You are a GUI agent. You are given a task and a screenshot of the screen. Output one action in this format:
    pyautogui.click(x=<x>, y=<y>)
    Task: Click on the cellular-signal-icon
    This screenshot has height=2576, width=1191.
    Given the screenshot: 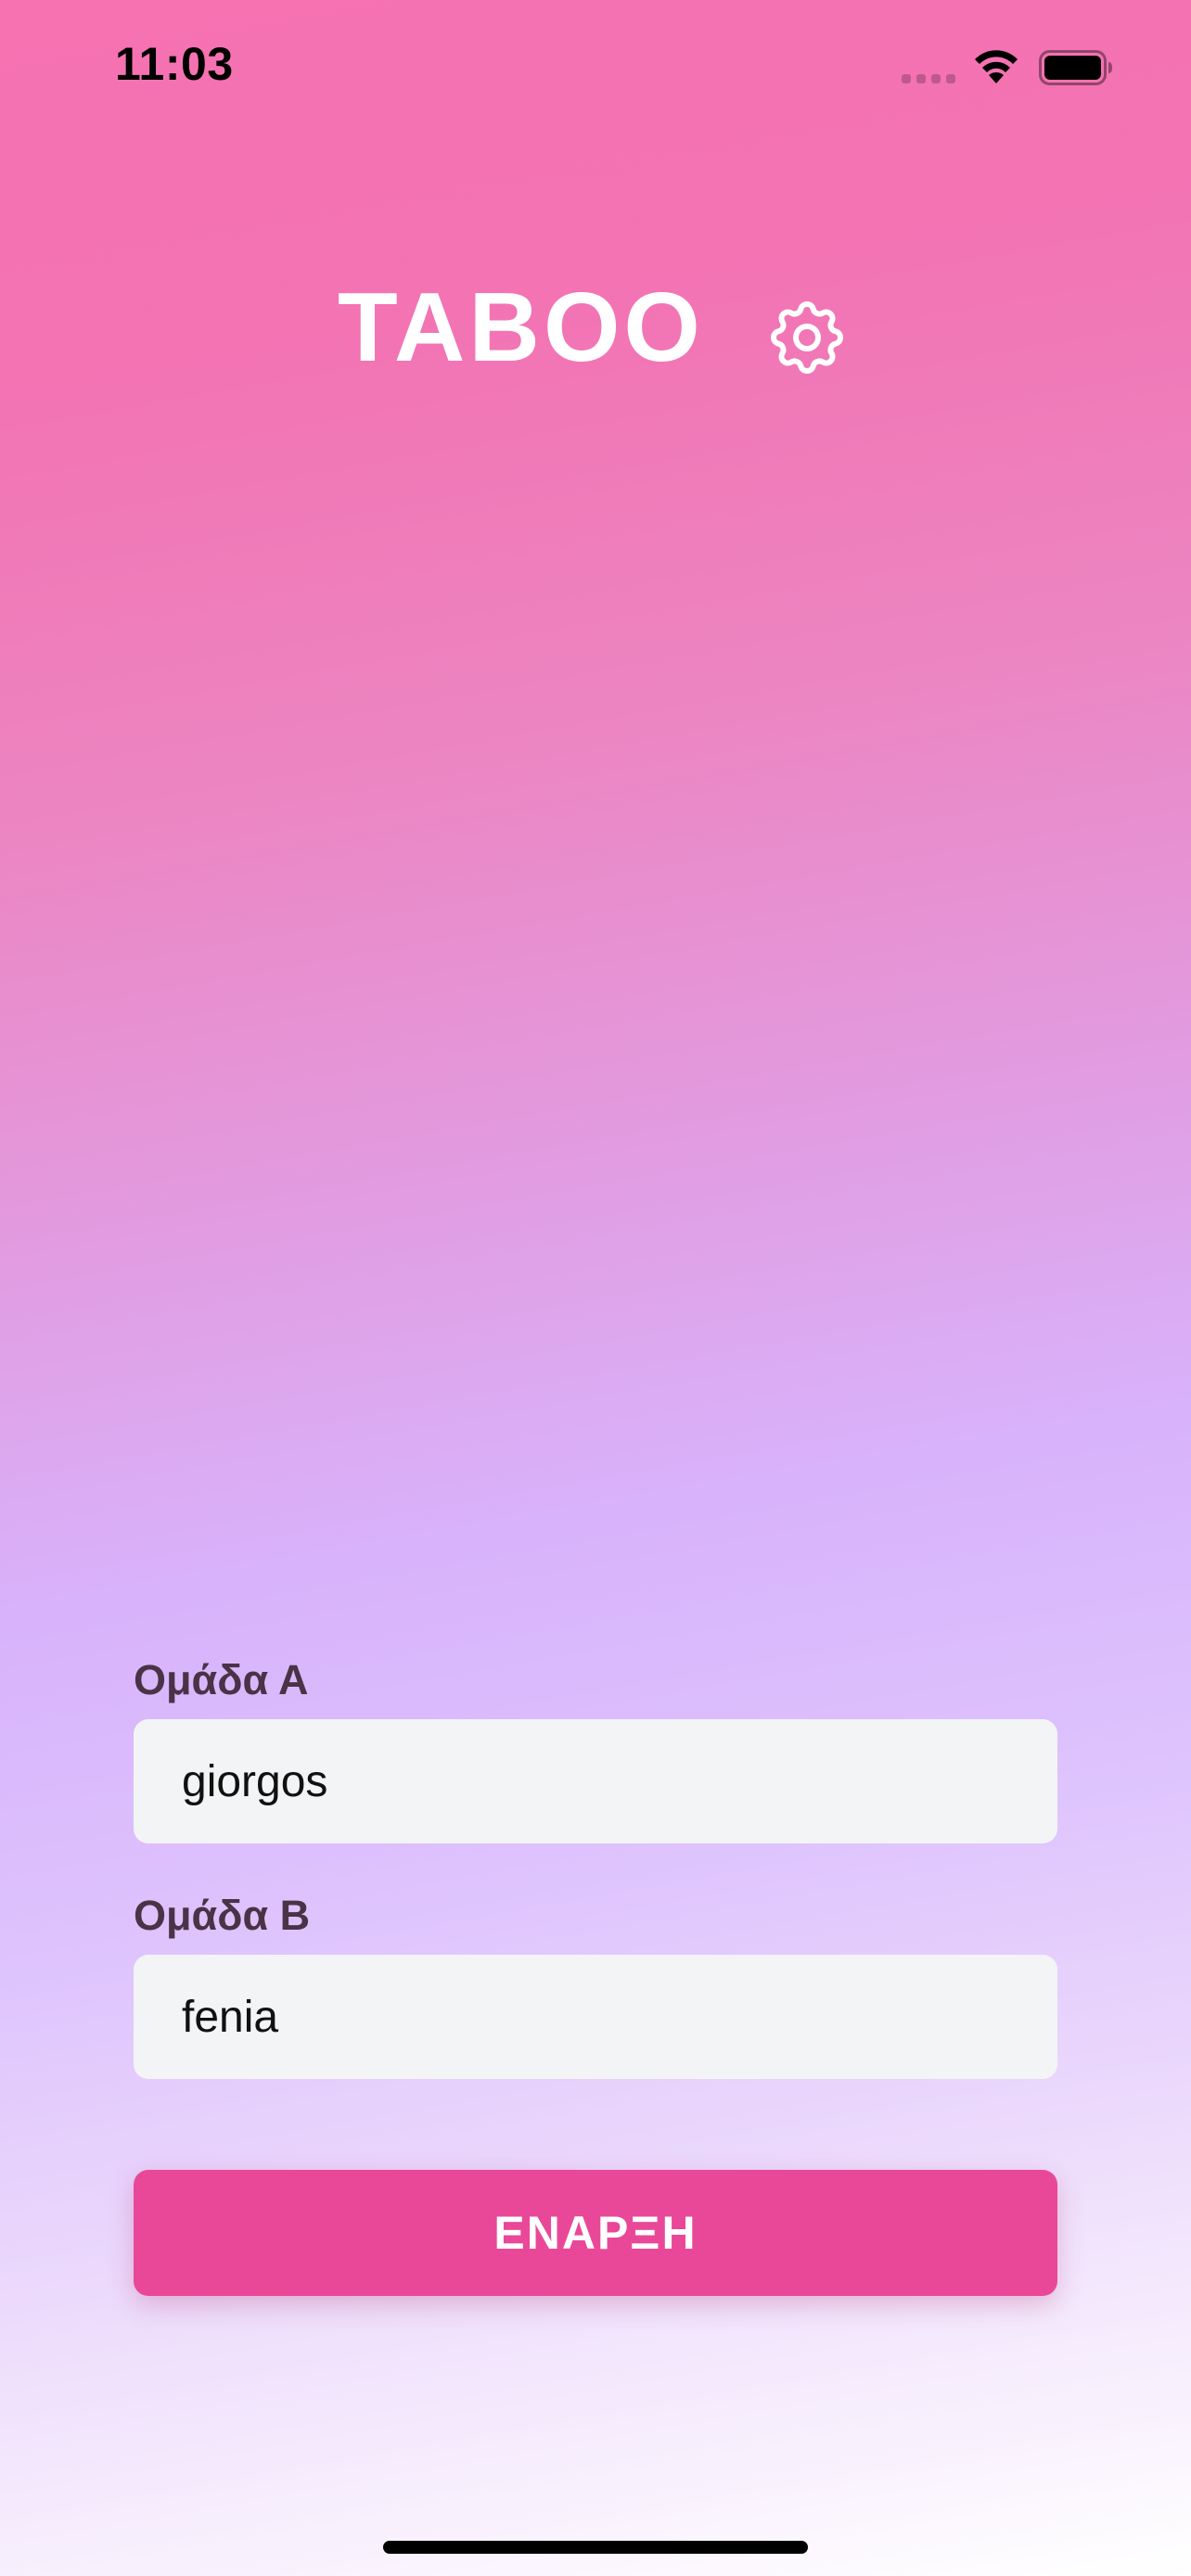 What is the action you would take?
    pyautogui.click(x=929, y=79)
    